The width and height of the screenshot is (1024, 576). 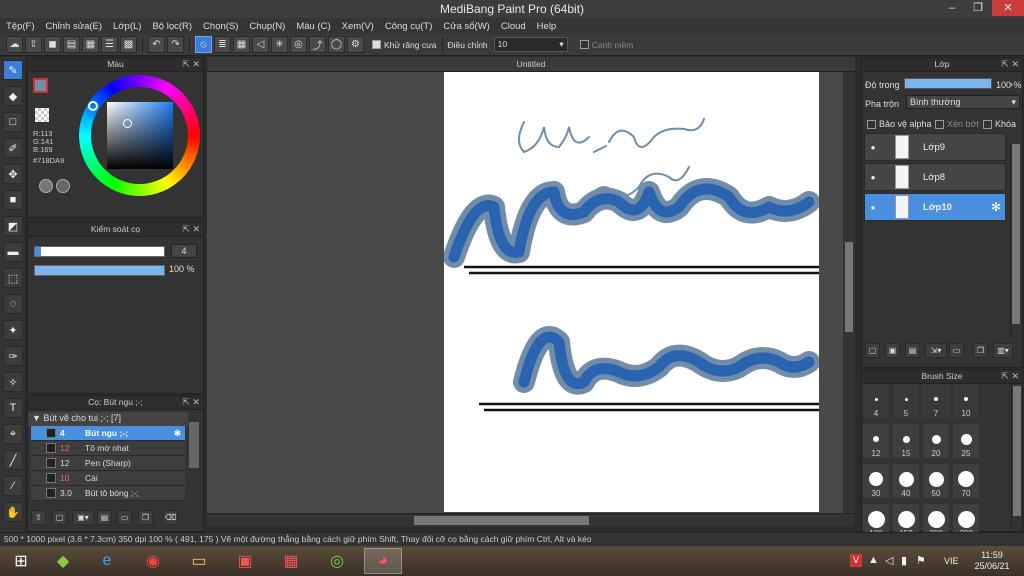 What do you see at coordinates (172, 26) in the screenshot?
I see `menu-filter: Bộ lọc(R)` at bounding box center [172, 26].